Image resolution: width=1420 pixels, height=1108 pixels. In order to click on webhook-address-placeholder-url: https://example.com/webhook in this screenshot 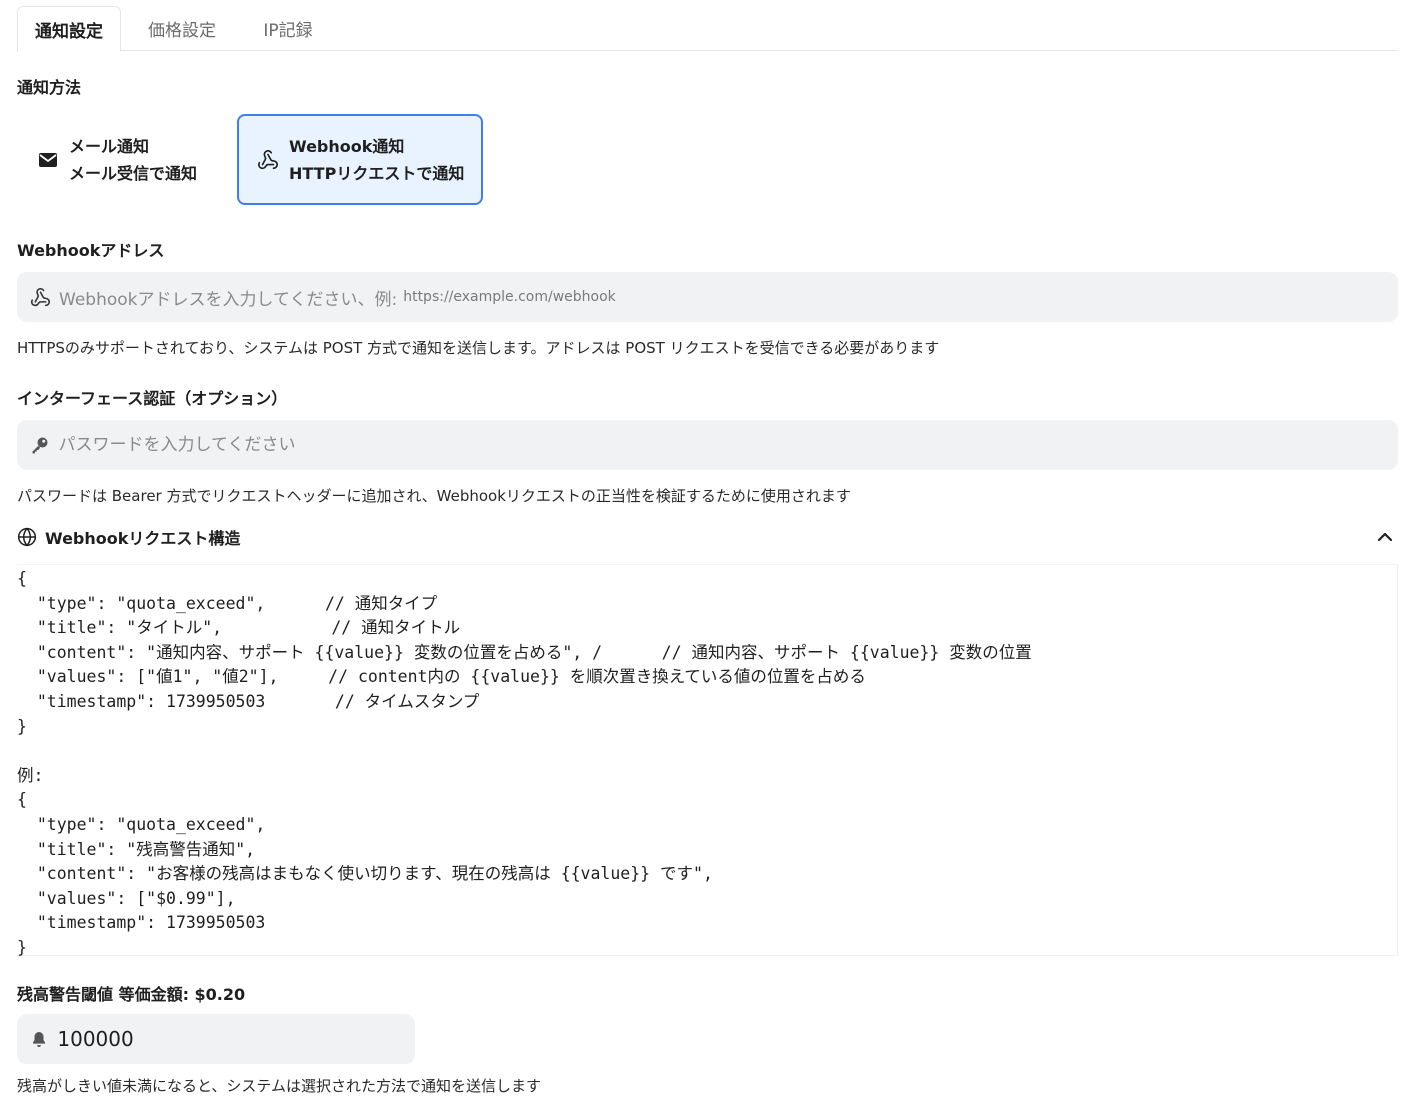, I will do `click(509, 297)`.